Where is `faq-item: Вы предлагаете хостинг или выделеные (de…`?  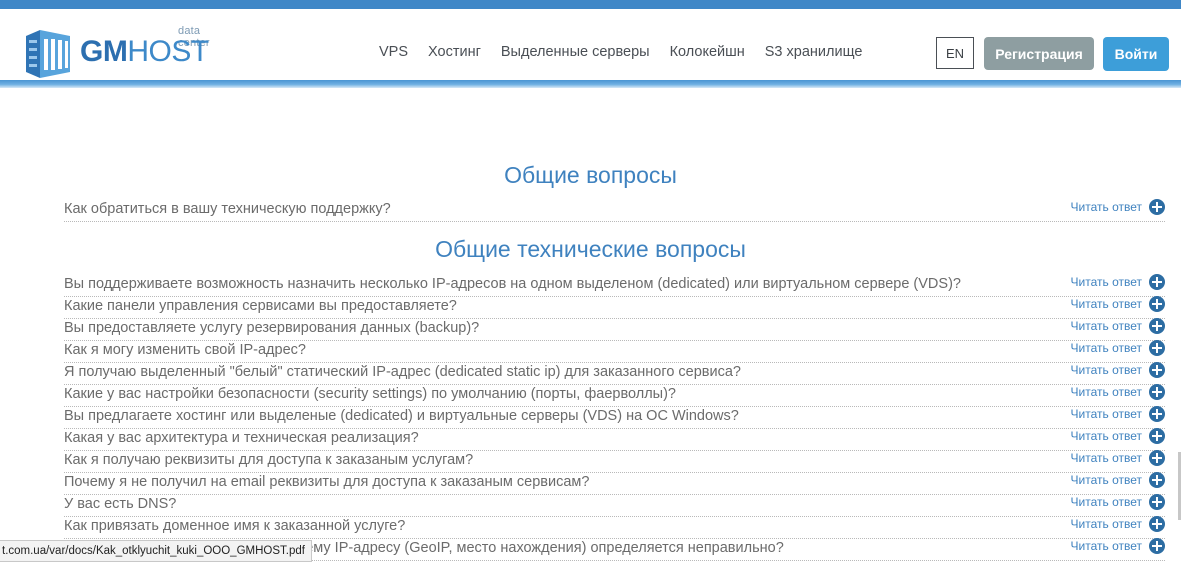
faq-item: Вы предлагаете хостинг или выделеные (de… is located at coordinates (614, 417).